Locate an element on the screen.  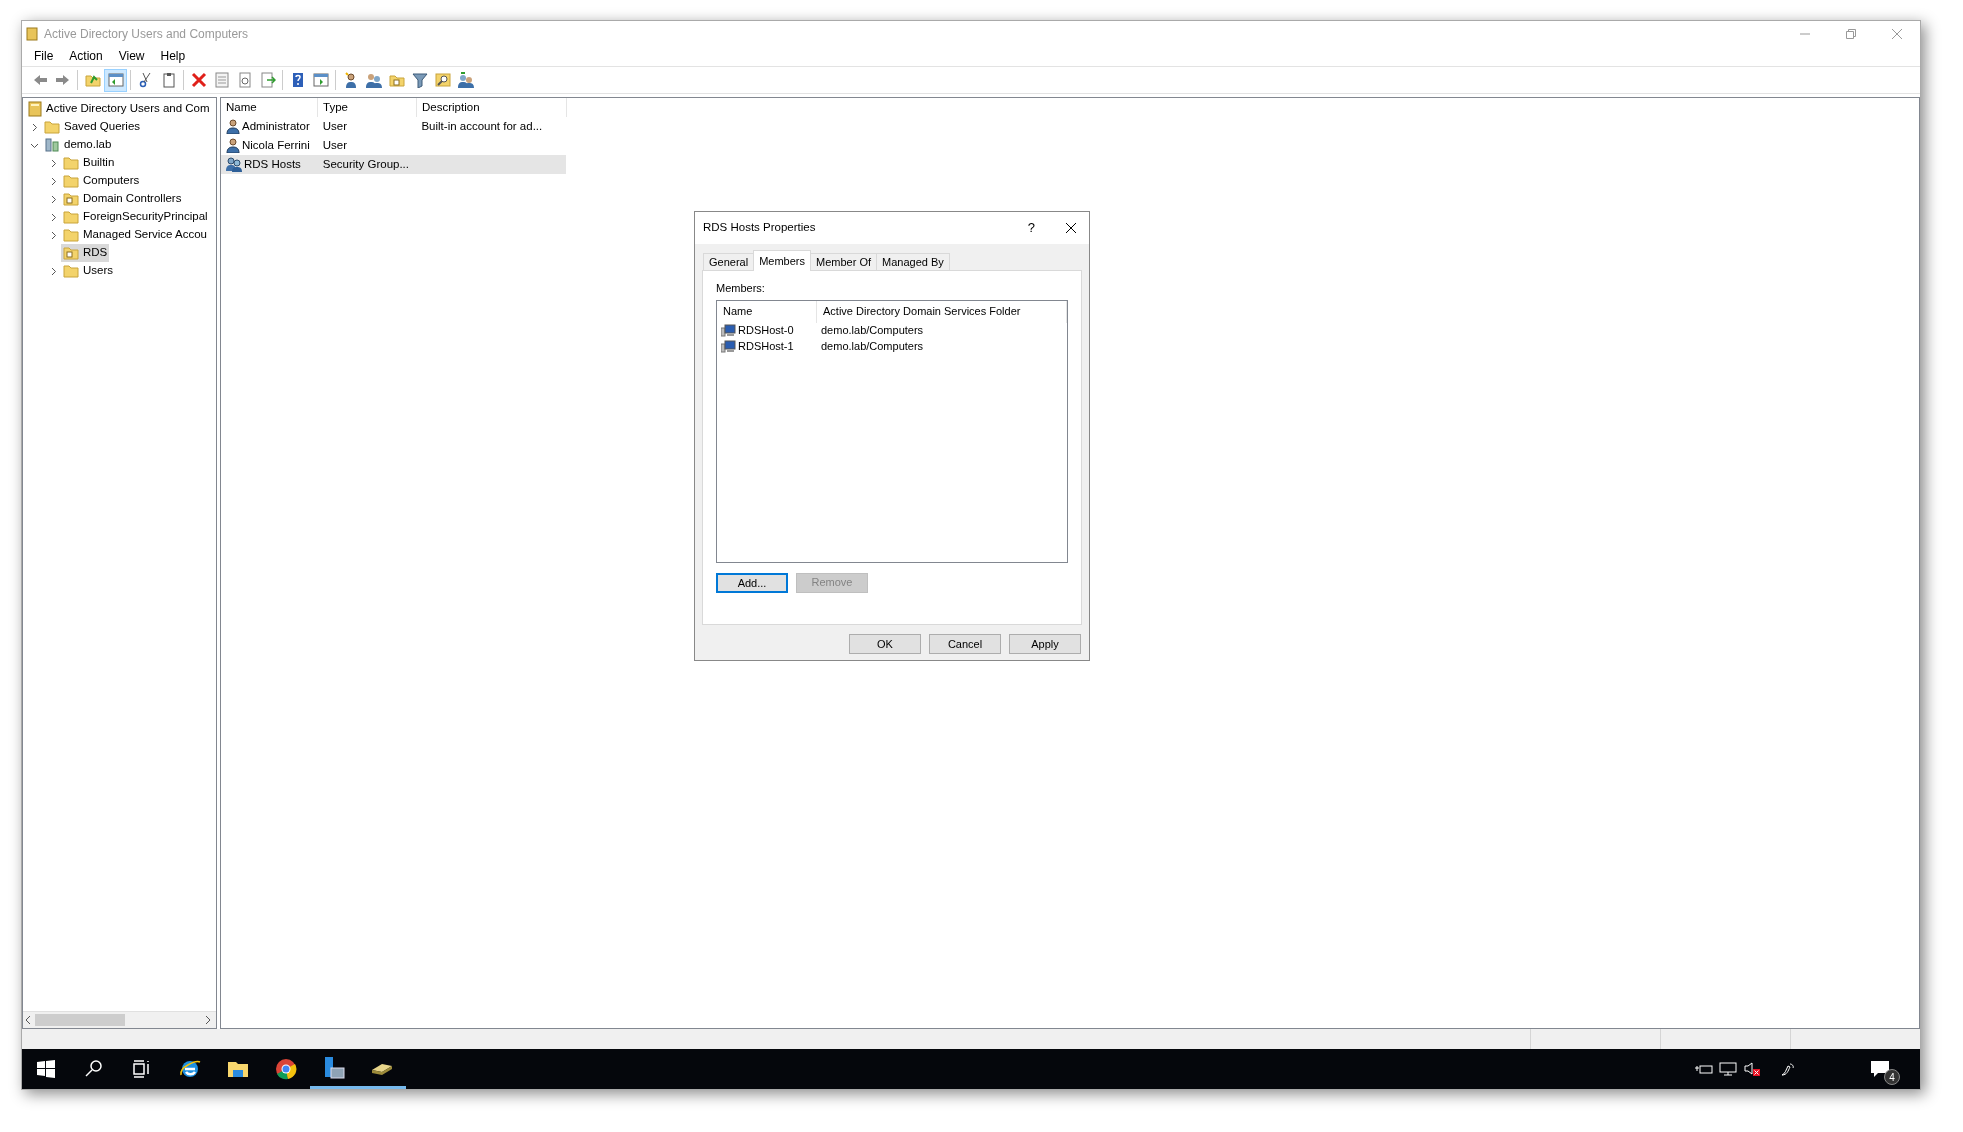
list-cell-text: RDS Hosts is located at coordinates (272, 164).